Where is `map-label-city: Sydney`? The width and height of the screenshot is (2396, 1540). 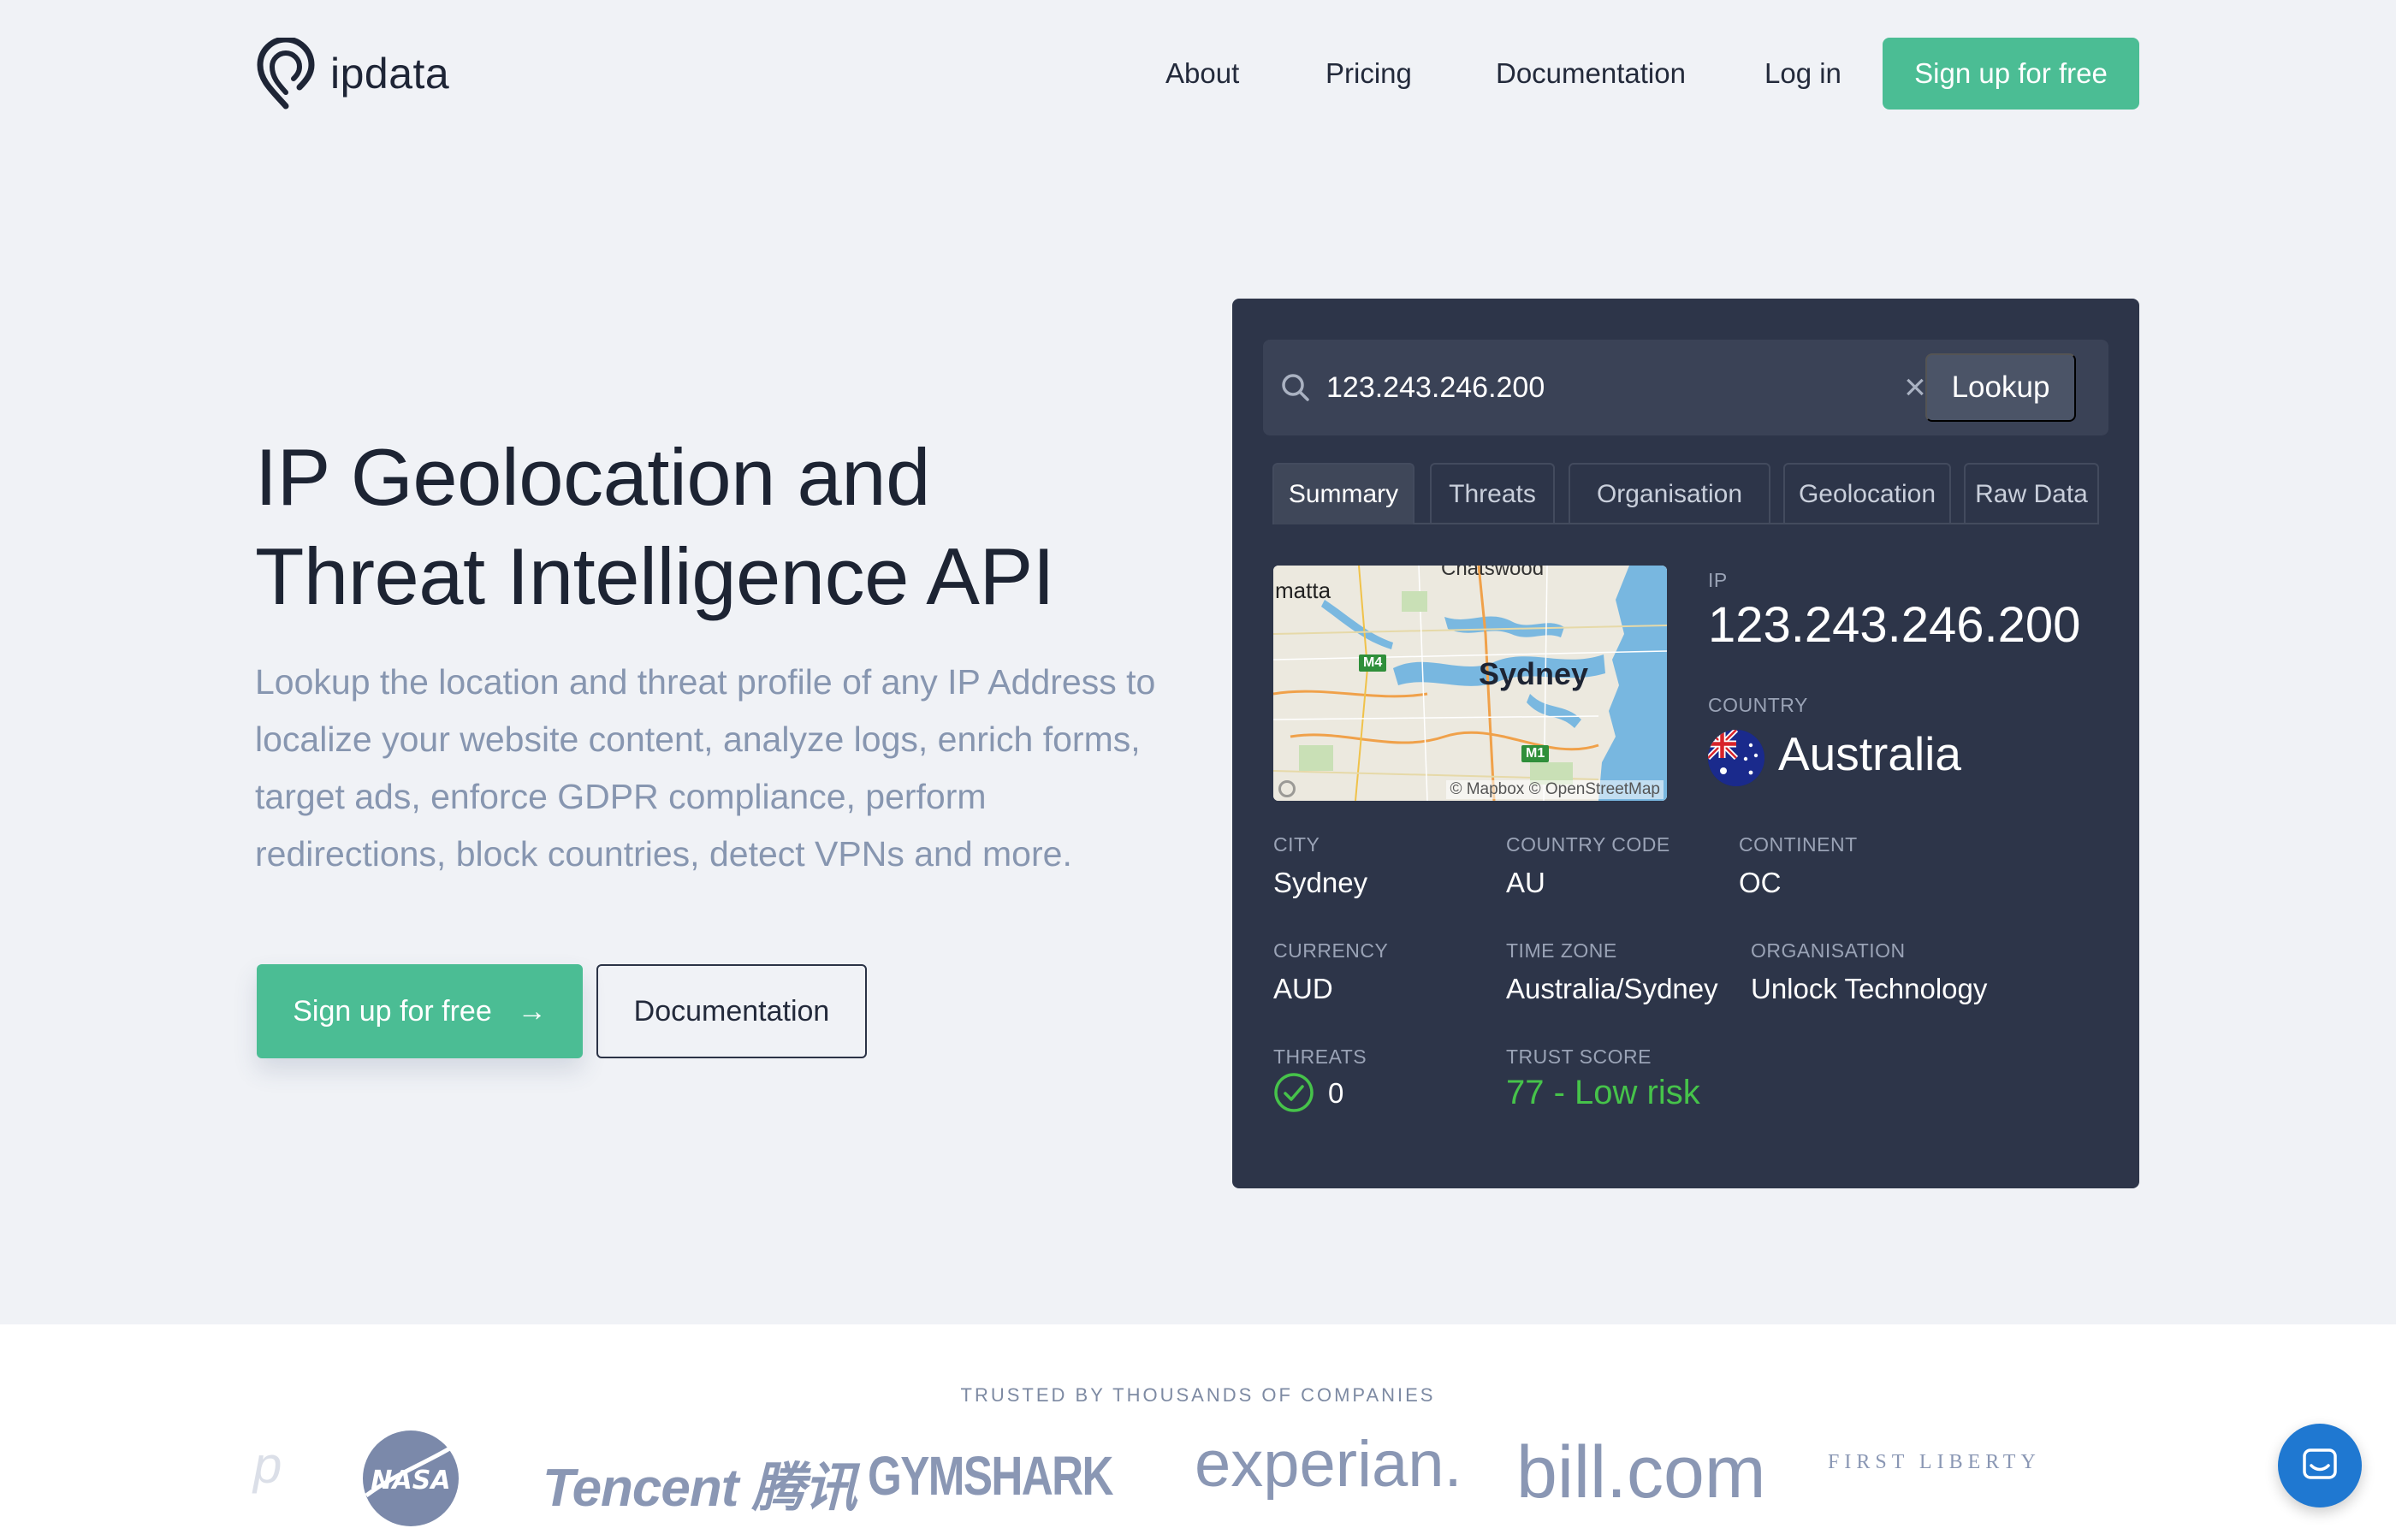 map-label-city: Sydney is located at coordinates (1534, 673).